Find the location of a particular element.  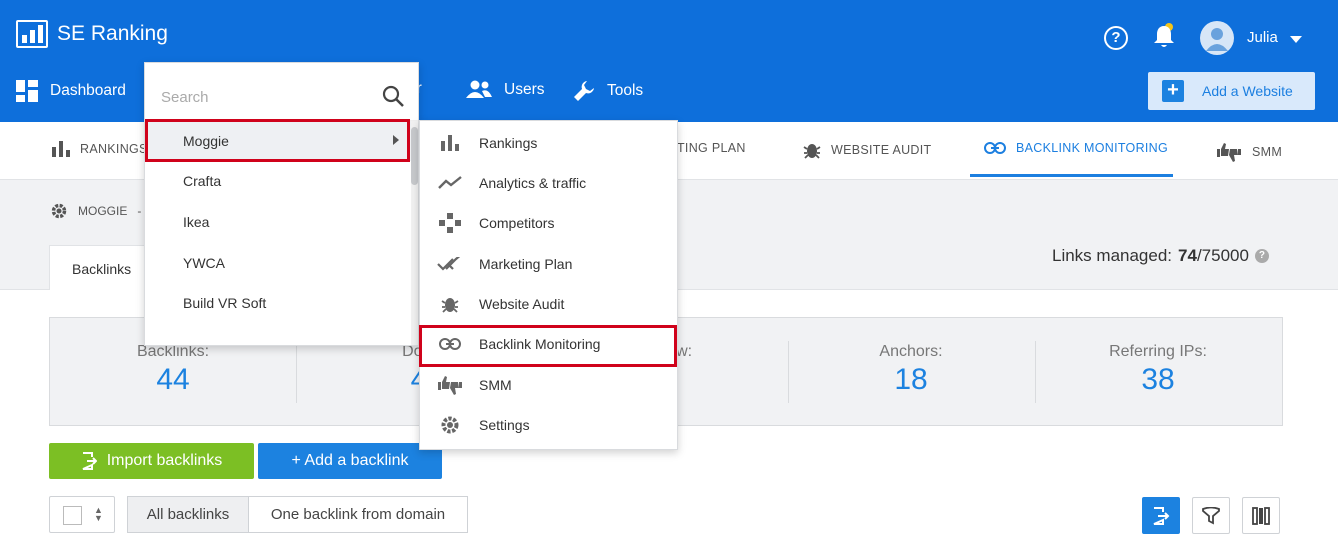

subnav-marketing-plan: TING PLAN is located at coordinates (711, 148).